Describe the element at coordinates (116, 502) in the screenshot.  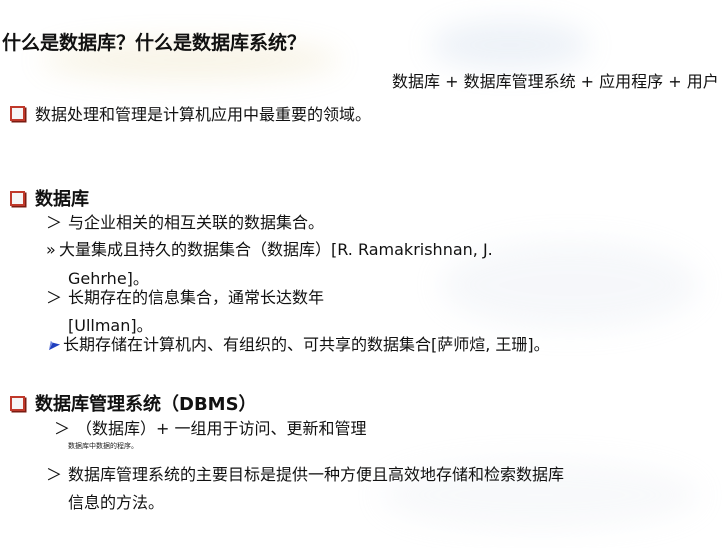
I see `dbms-item-2-continuation: 信息的方法。` at that location.